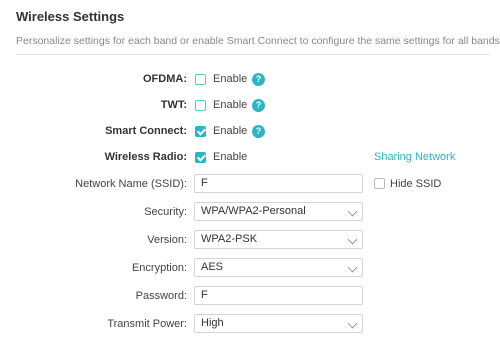 This screenshot has height=363, width=500. What do you see at coordinates (200, 79) in the screenshot?
I see `ofdma-checkbox` at bounding box center [200, 79].